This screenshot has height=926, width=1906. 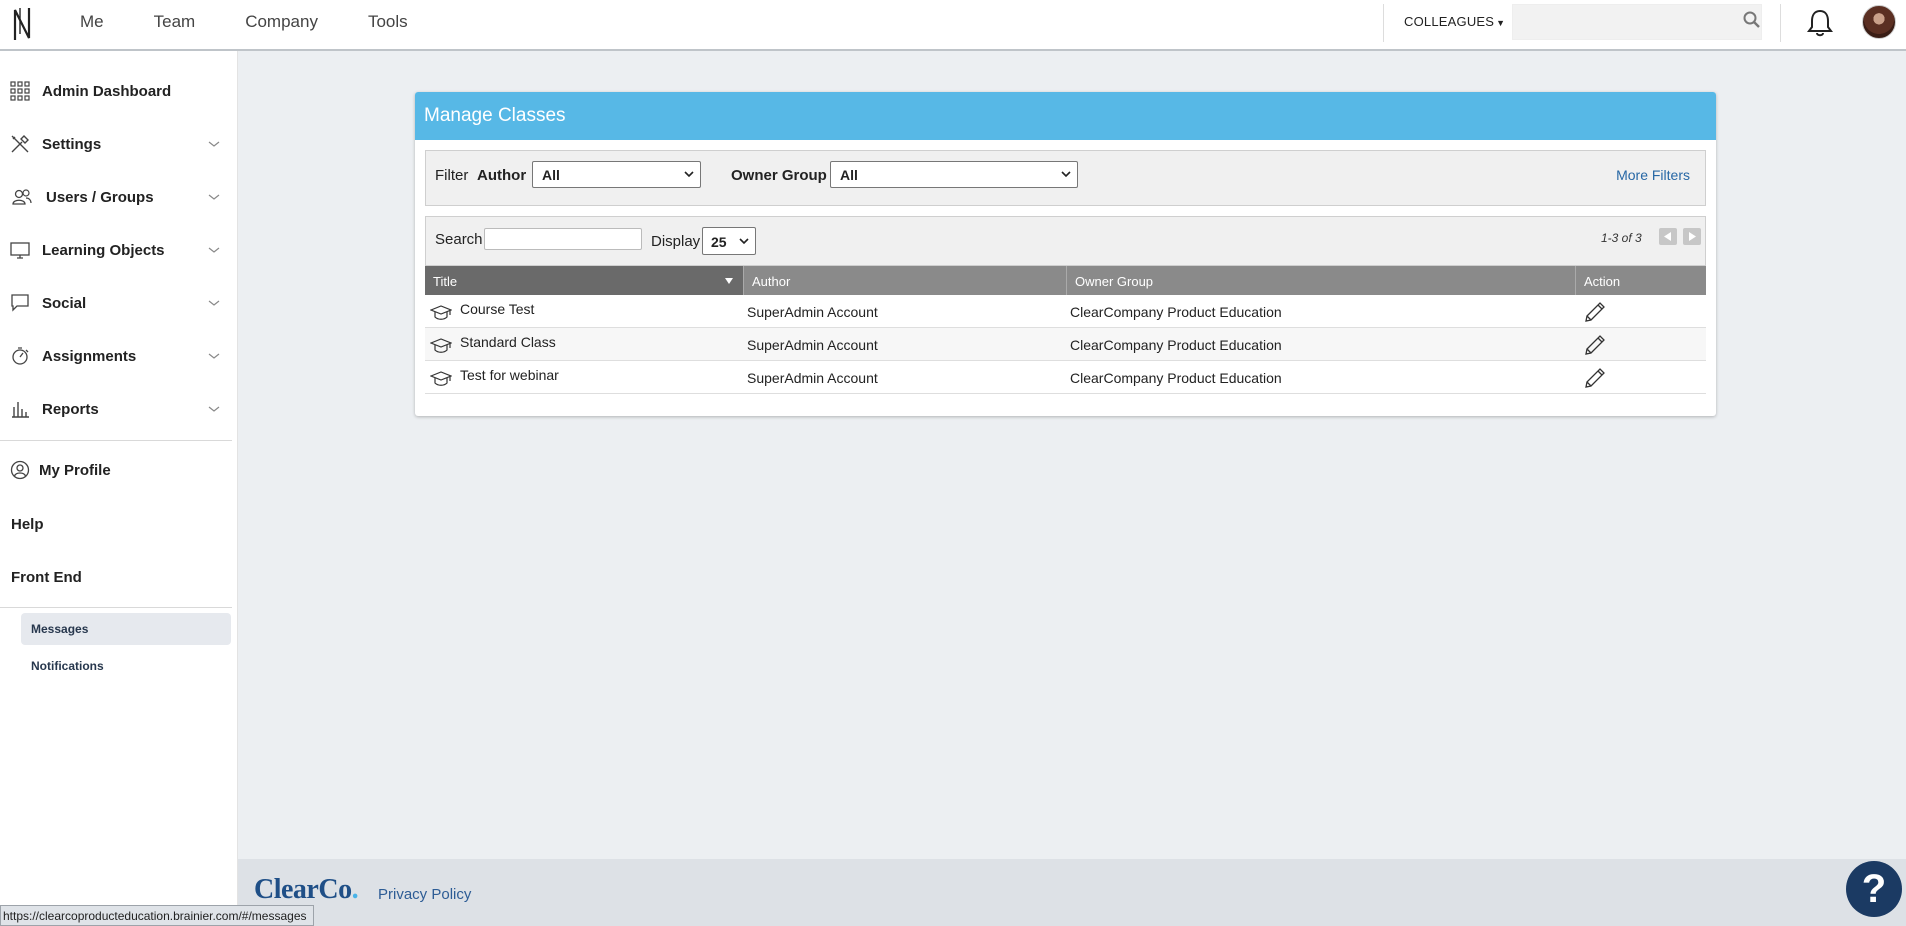 What do you see at coordinates (46, 577) in the screenshot?
I see `sidebar-item-front-end: Front End` at bounding box center [46, 577].